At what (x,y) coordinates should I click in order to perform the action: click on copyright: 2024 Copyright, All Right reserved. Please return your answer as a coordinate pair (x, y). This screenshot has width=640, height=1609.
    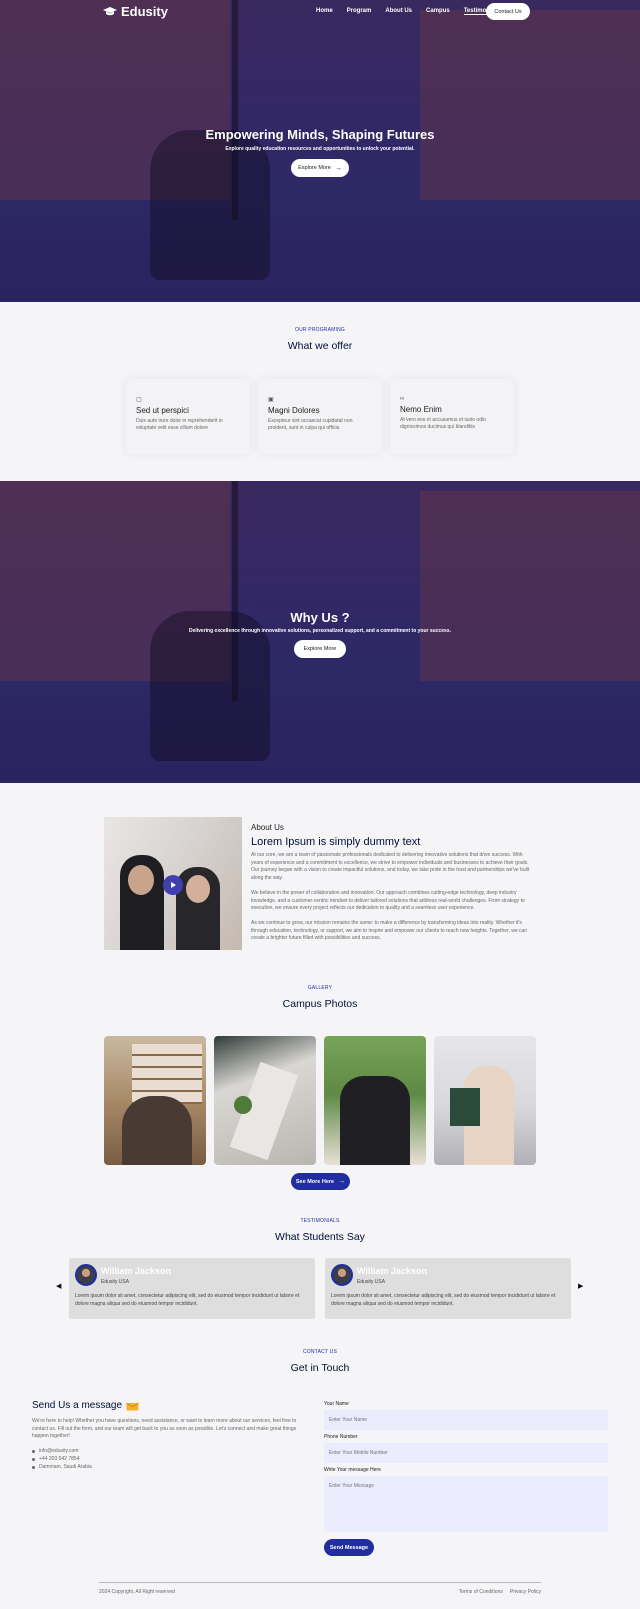
    Looking at the image, I should click on (137, 1592).